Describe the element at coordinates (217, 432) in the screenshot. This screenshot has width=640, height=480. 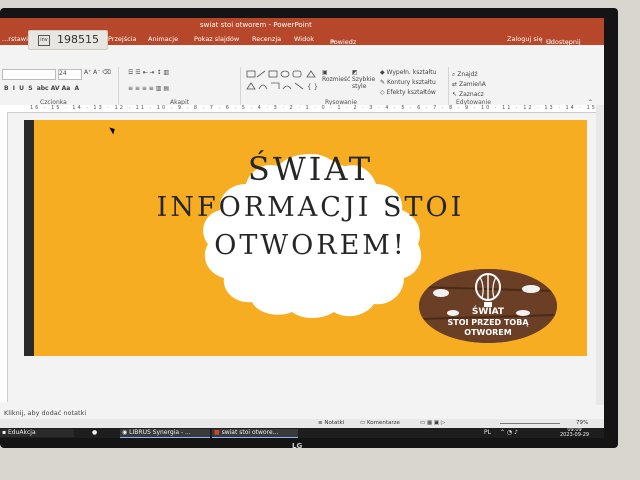
I see `powerpoint-icon: ■` at that location.